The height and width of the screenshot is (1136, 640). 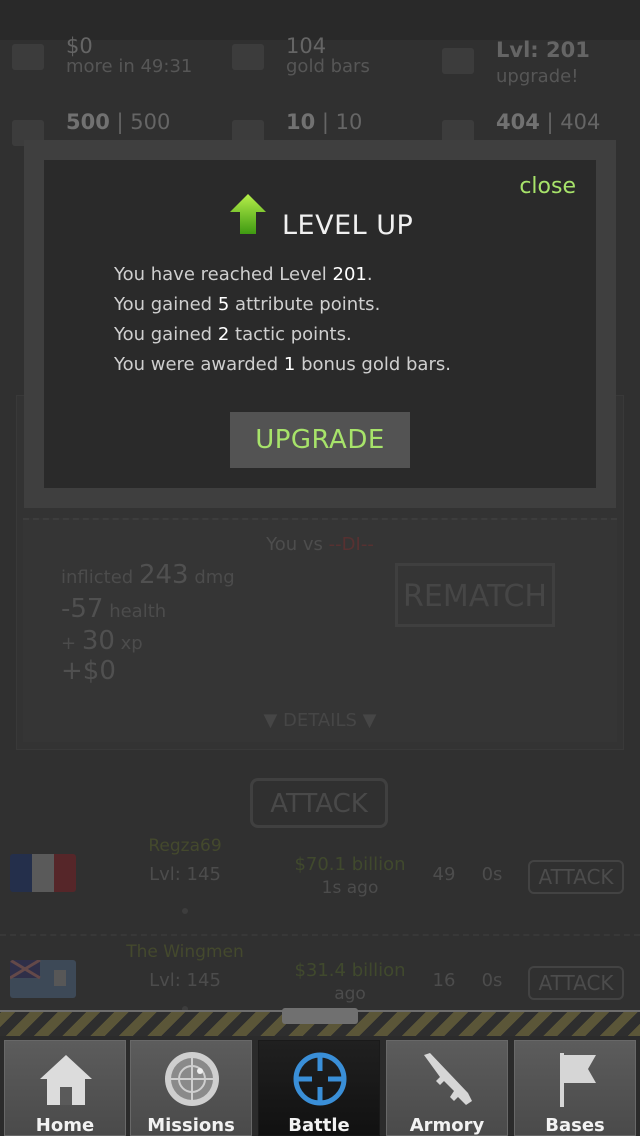 I want to click on tab-battle: Battle, so click(x=319, y=1088).